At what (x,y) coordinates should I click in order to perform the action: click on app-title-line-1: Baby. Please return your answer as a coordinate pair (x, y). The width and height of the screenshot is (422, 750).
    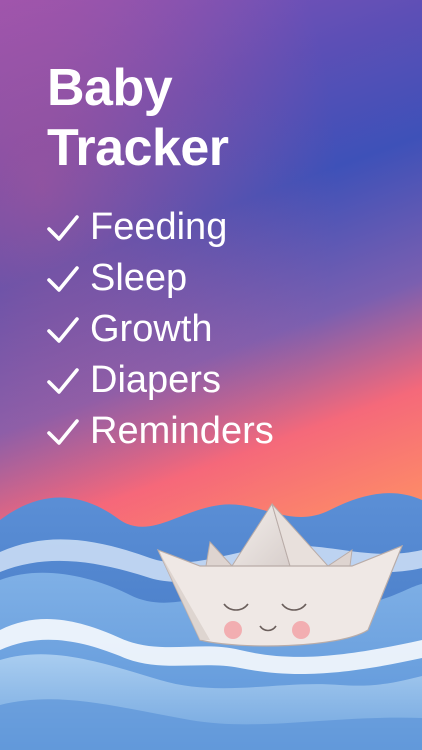
    Looking at the image, I should click on (110, 88).